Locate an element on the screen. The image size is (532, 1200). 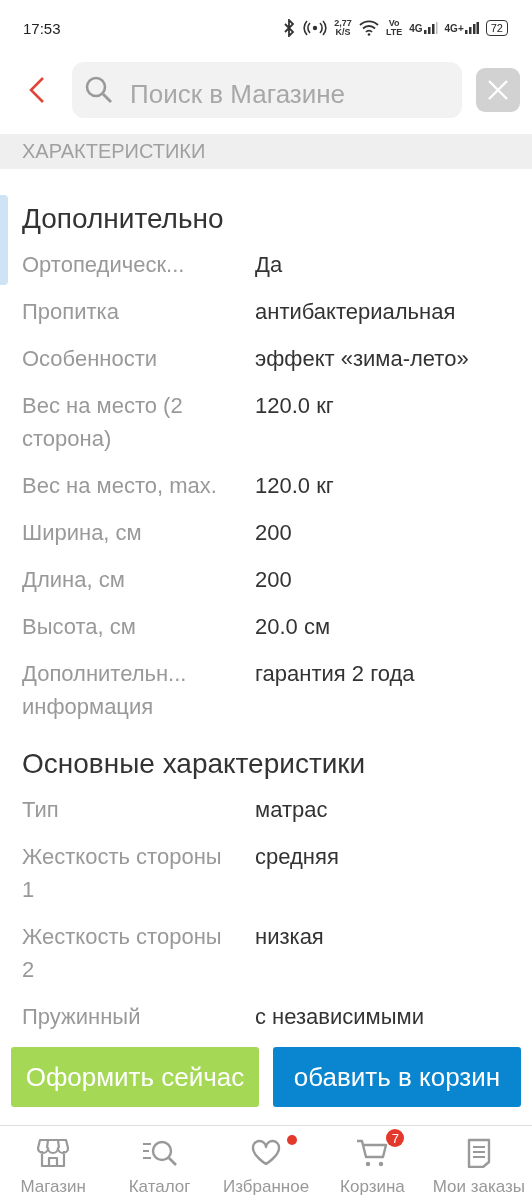
status-time: 17:53 is located at coordinates (42, 28).